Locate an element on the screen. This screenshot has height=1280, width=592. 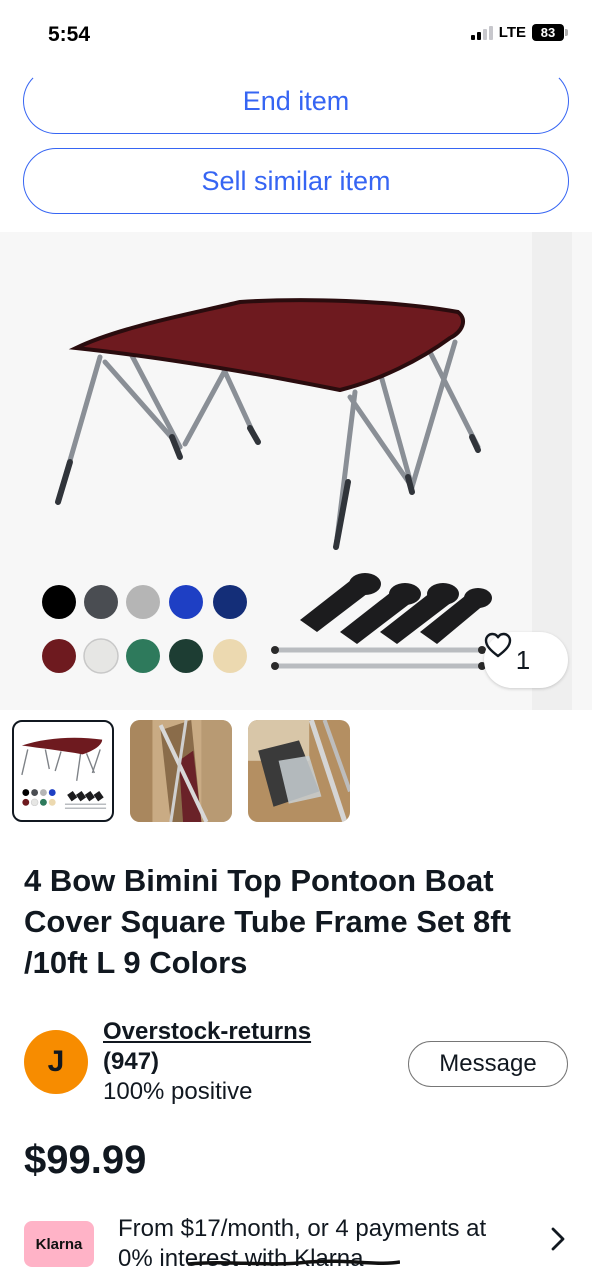
message-seller-button: Message is located at coordinates (488, 1064).